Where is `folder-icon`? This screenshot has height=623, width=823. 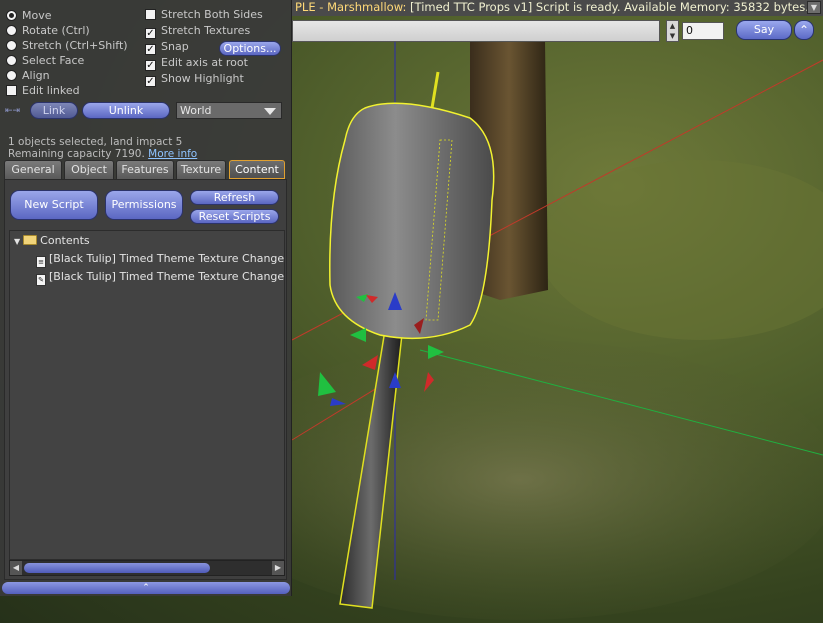
folder-icon is located at coordinates (30, 240).